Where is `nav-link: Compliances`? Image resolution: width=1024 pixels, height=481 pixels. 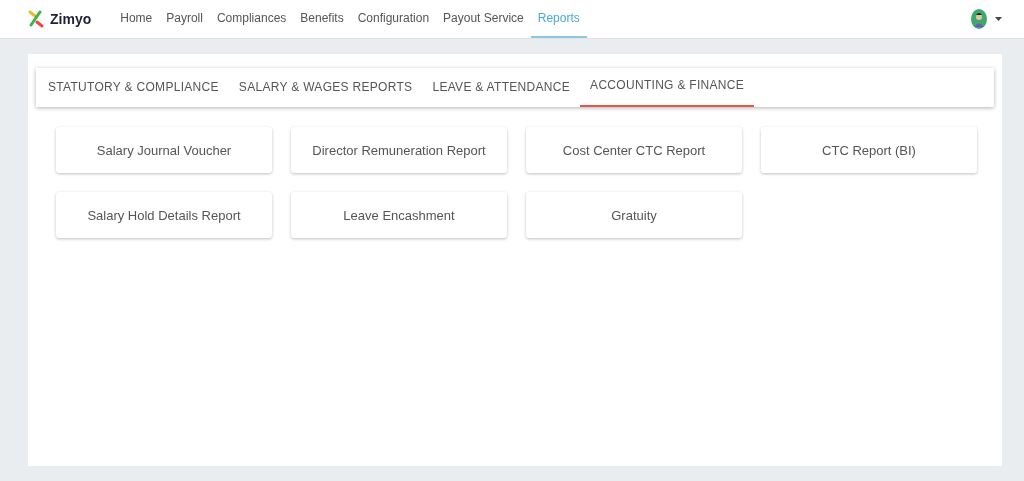
nav-link: Compliances is located at coordinates (251, 19).